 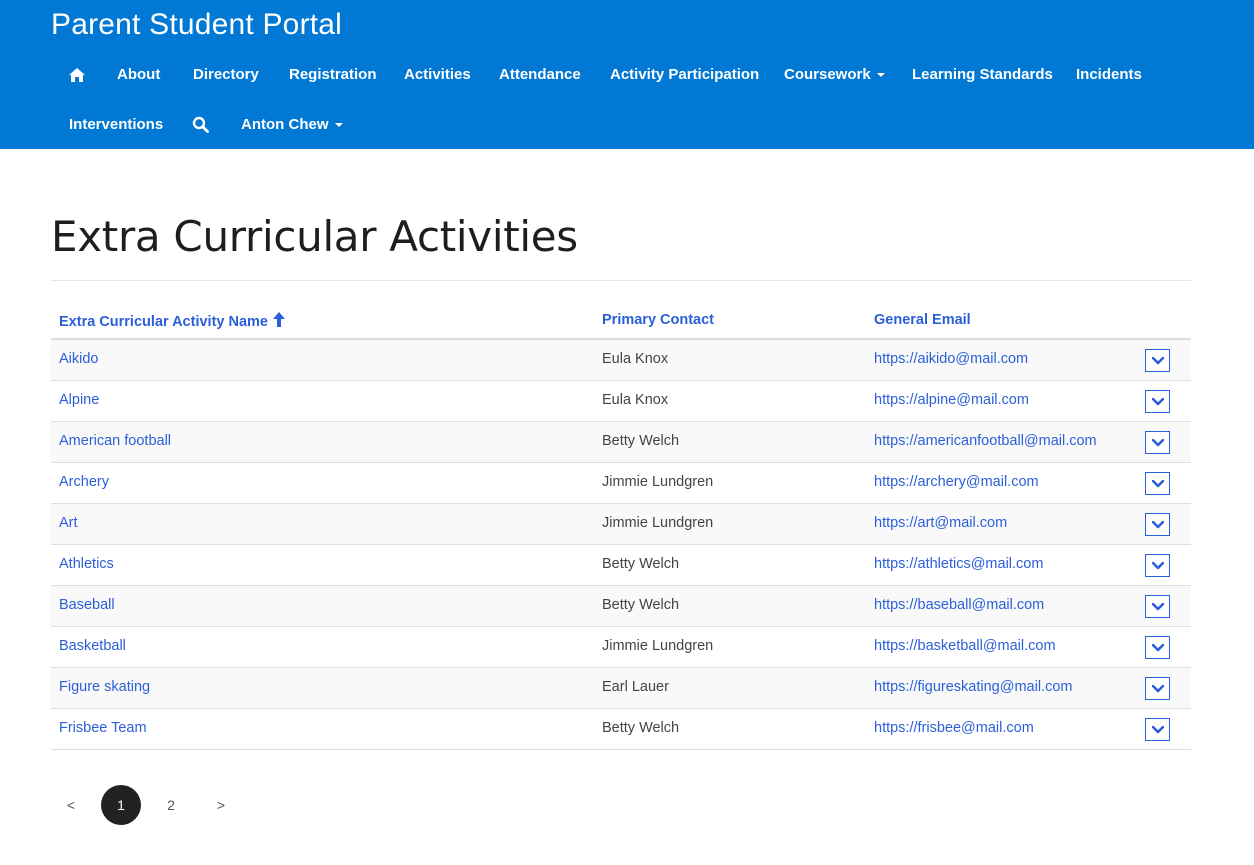 What do you see at coordinates (87, 605) in the screenshot?
I see `activity-name-link: Baseball` at bounding box center [87, 605].